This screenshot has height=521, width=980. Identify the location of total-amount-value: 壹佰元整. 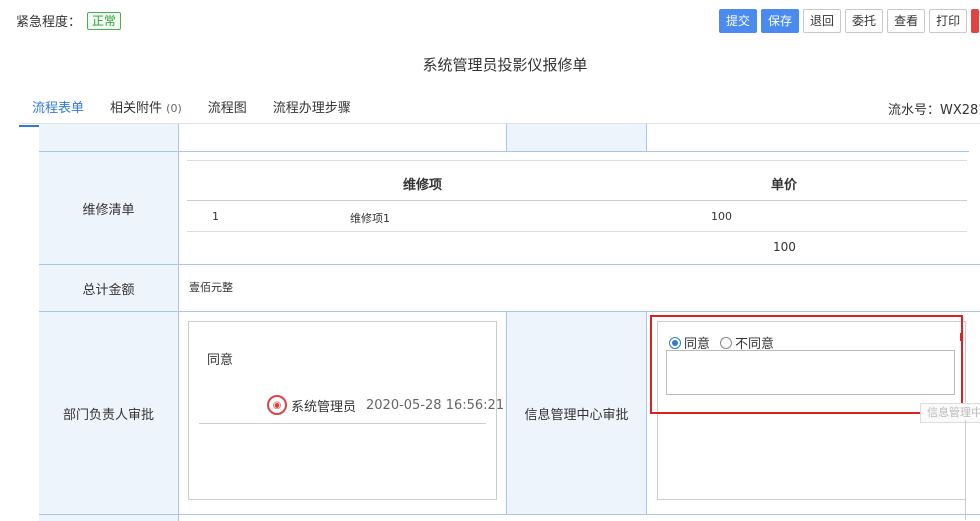
(211, 287).